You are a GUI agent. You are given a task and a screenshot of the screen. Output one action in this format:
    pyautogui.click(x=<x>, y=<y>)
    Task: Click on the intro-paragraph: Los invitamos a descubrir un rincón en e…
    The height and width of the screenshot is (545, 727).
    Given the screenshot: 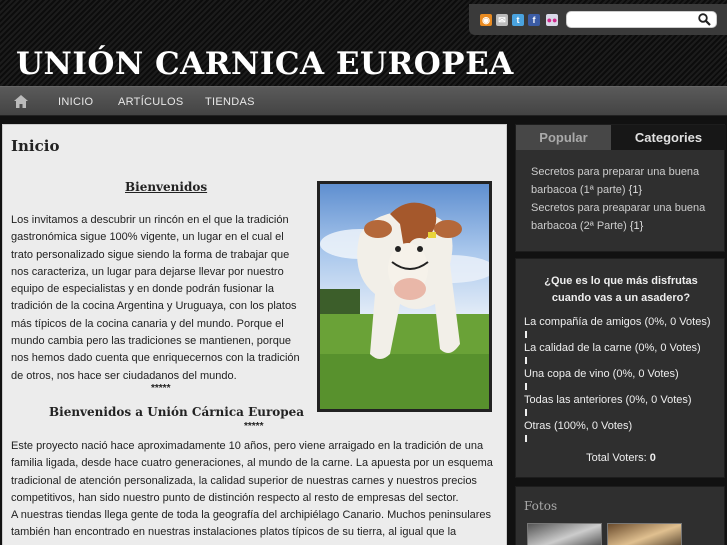 What is the action you would take?
    pyautogui.click(x=155, y=298)
    